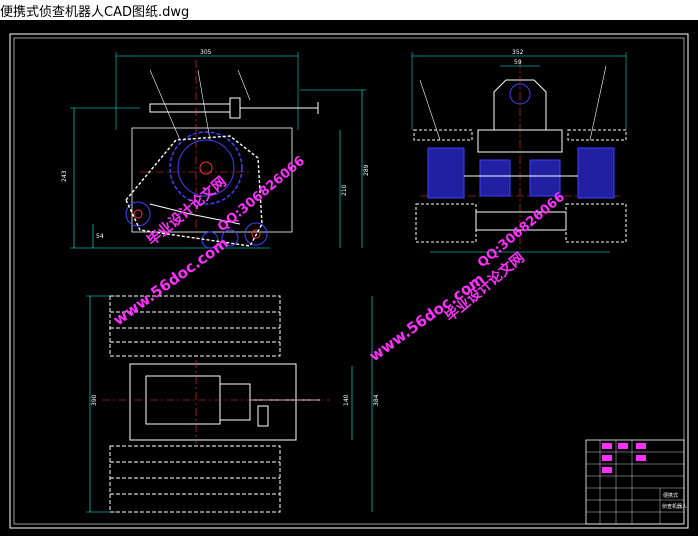 This screenshot has height=536, width=698. Describe the element at coordinates (674, 506) in the screenshot. I see `title-block-text-2: 侦查机器人` at that location.